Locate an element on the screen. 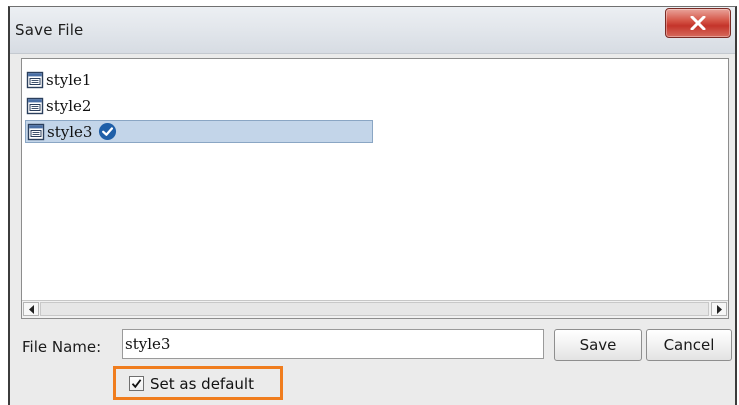 This screenshot has height=405, width=739. scroll-thumb is located at coordinates (374, 309).